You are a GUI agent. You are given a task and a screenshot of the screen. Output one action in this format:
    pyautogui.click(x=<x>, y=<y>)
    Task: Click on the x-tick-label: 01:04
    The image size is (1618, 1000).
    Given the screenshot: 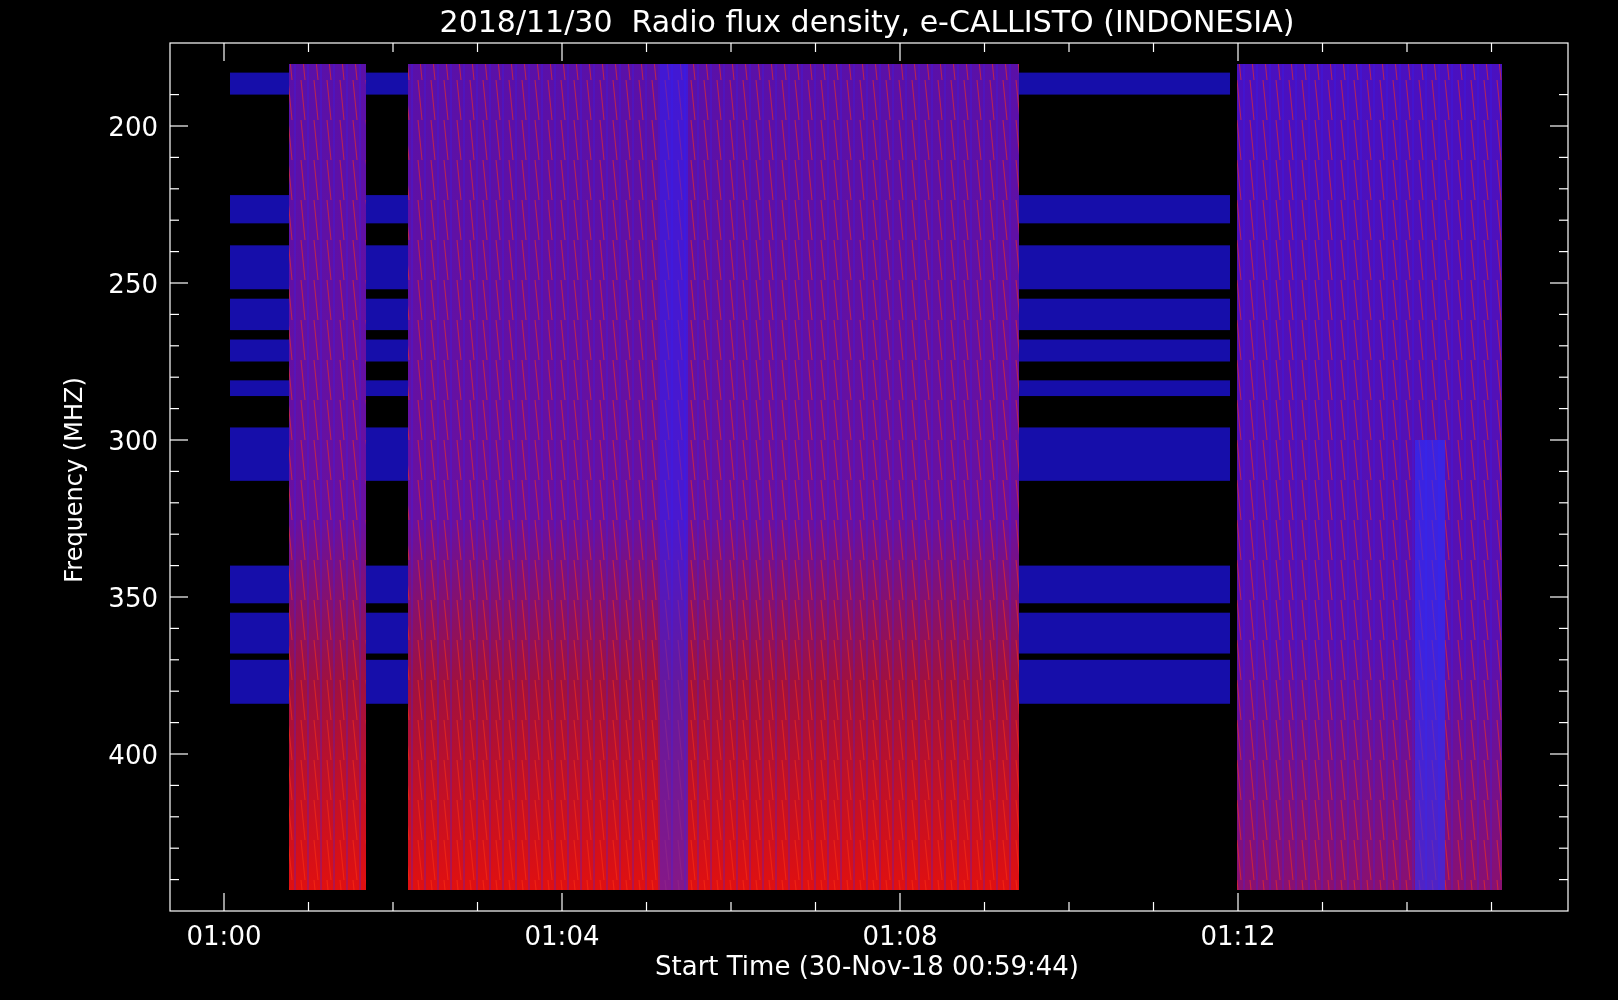 What is the action you would take?
    pyautogui.click(x=562, y=936)
    